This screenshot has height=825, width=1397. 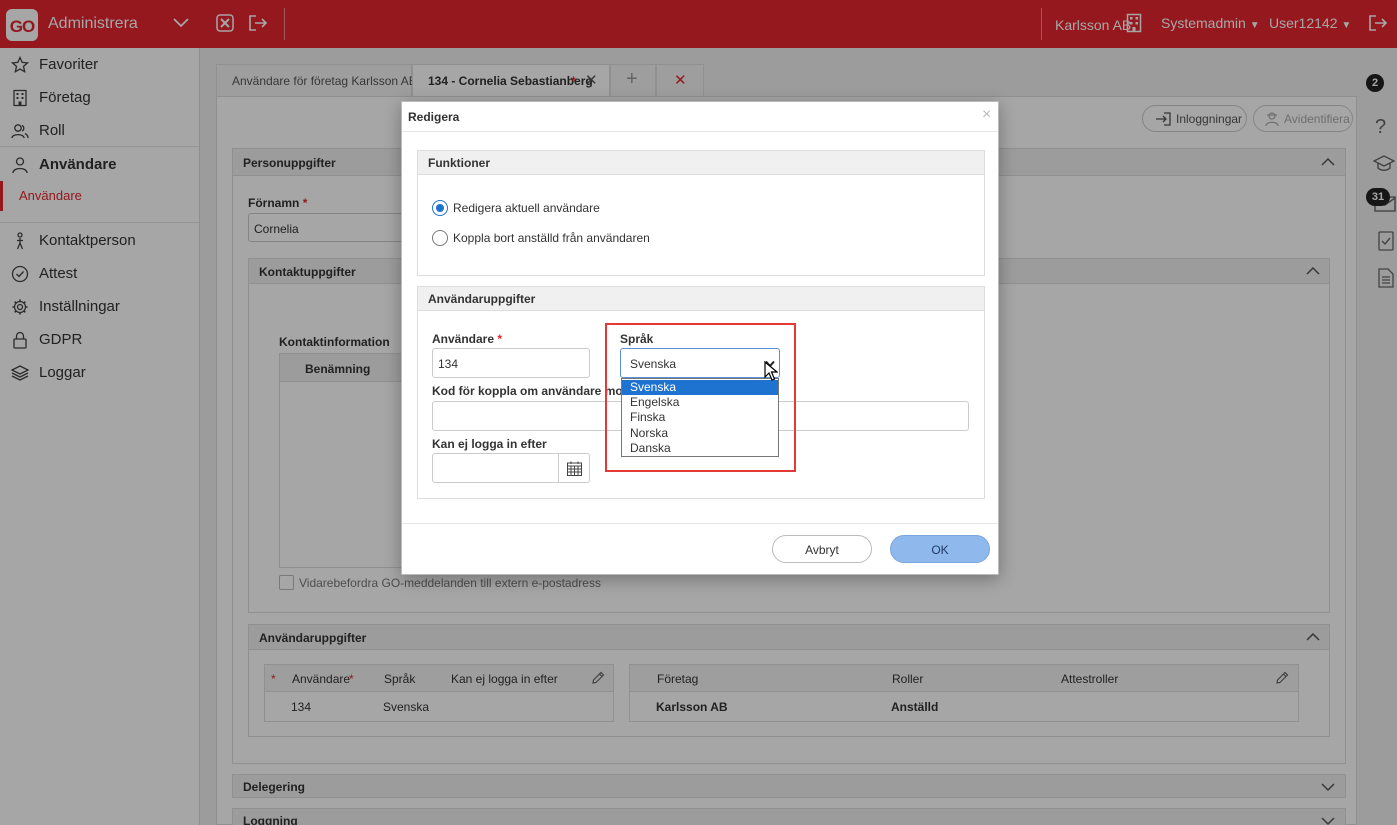 What do you see at coordinates (463, 339) in the screenshot?
I see `label-text: Användare` at bounding box center [463, 339].